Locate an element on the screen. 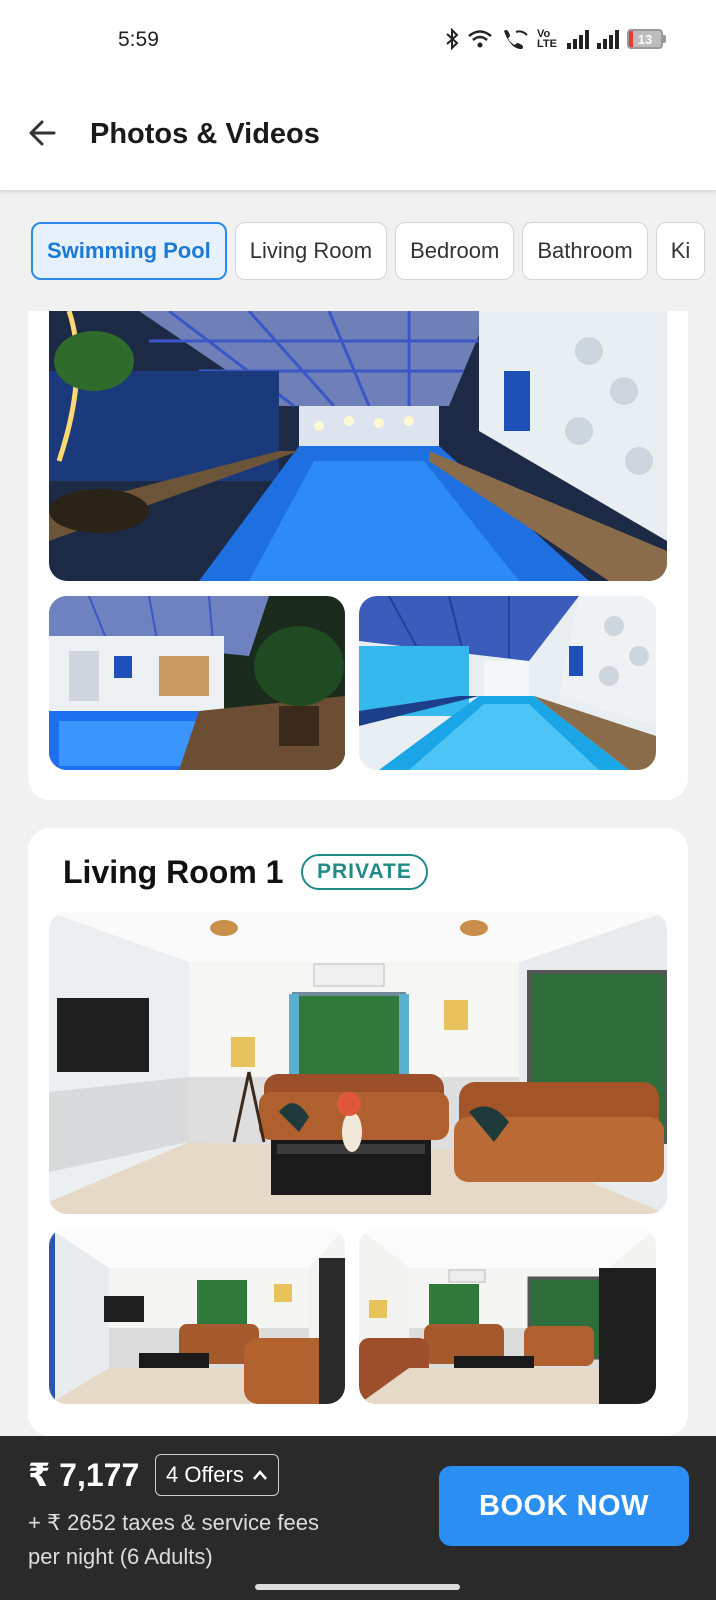 This screenshot has width=716, height=1600. bluetooth-icon is located at coordinates (452, 39).